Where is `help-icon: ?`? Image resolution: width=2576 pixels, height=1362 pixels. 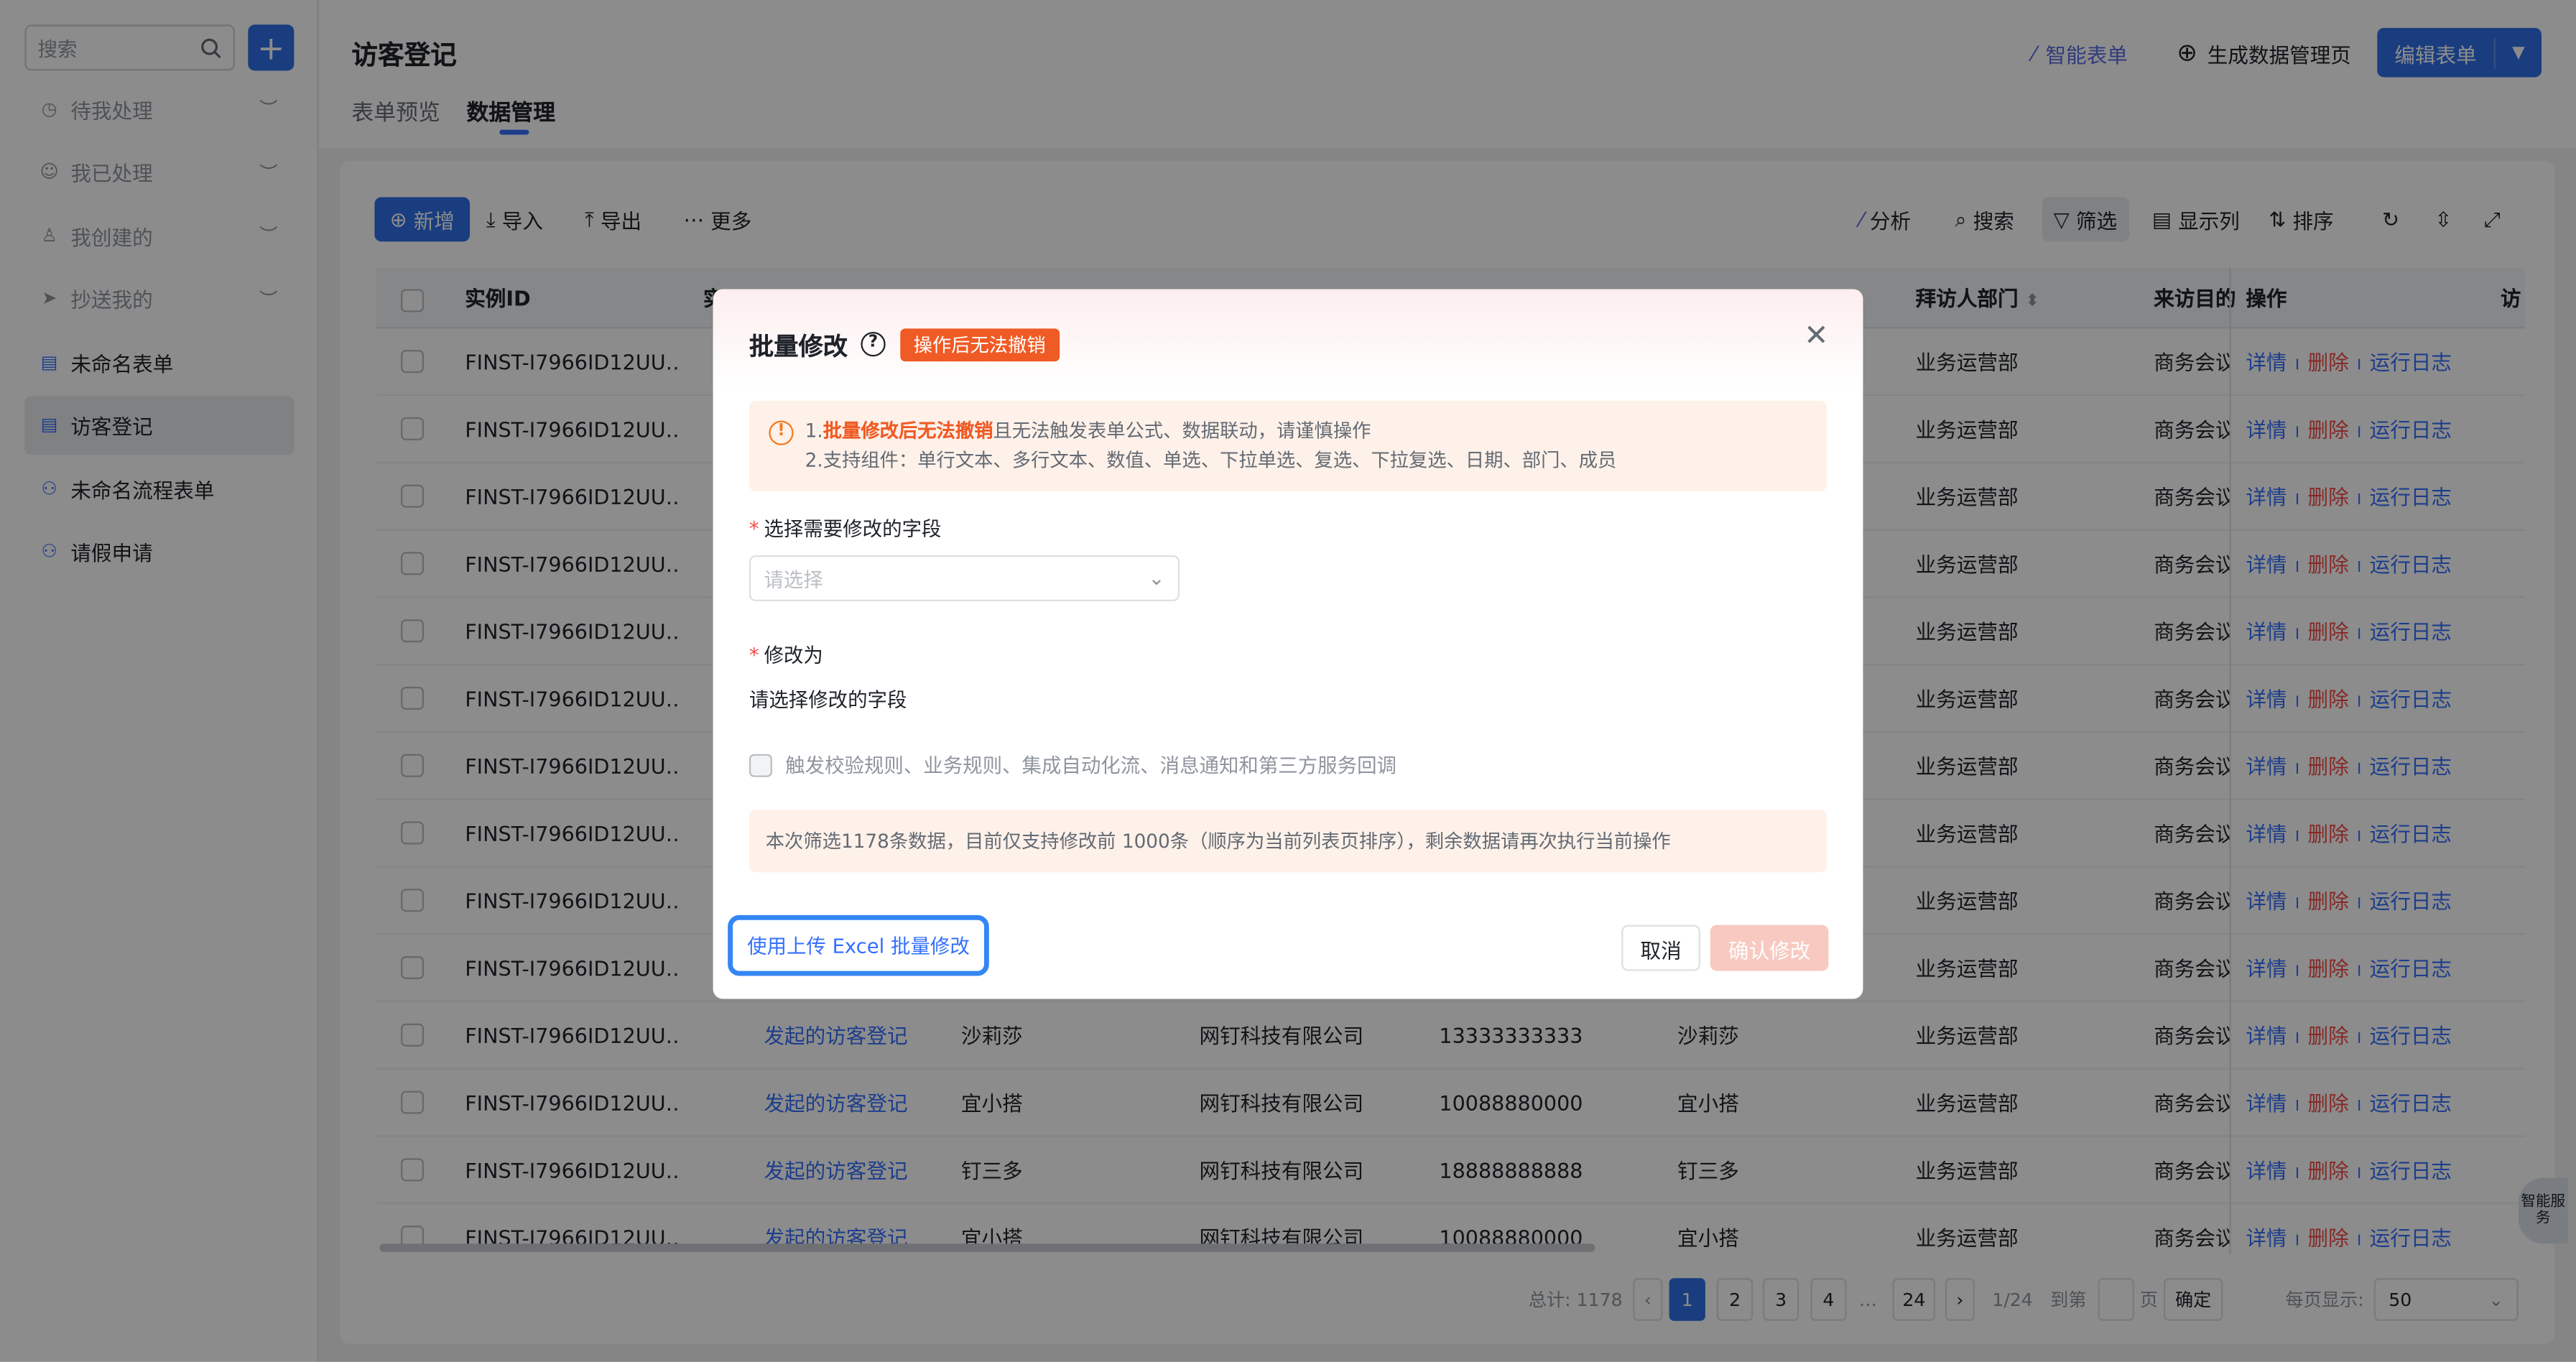
help-icon: ? is located at coordinates (873, 344).